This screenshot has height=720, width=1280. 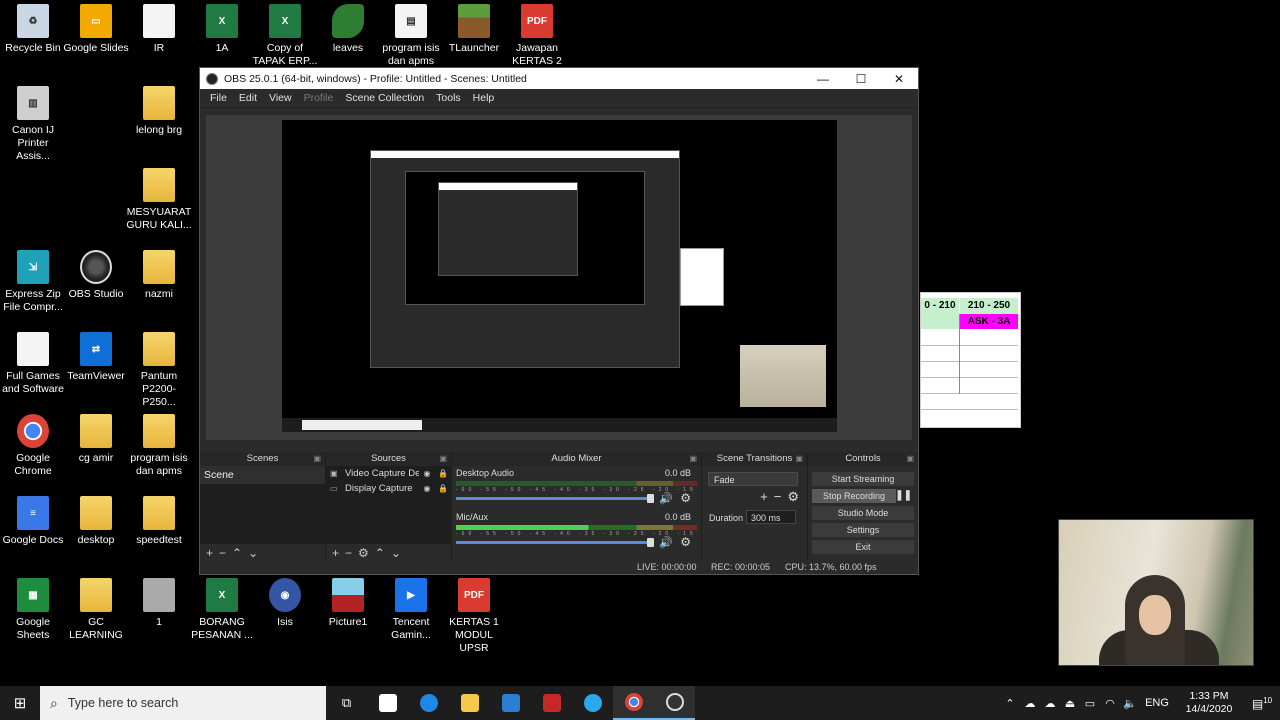 What do you see at coordinates (1130, 703) in the screenshot?
I see `volume-icon: 🔈` at bounding box center [1130, 703].